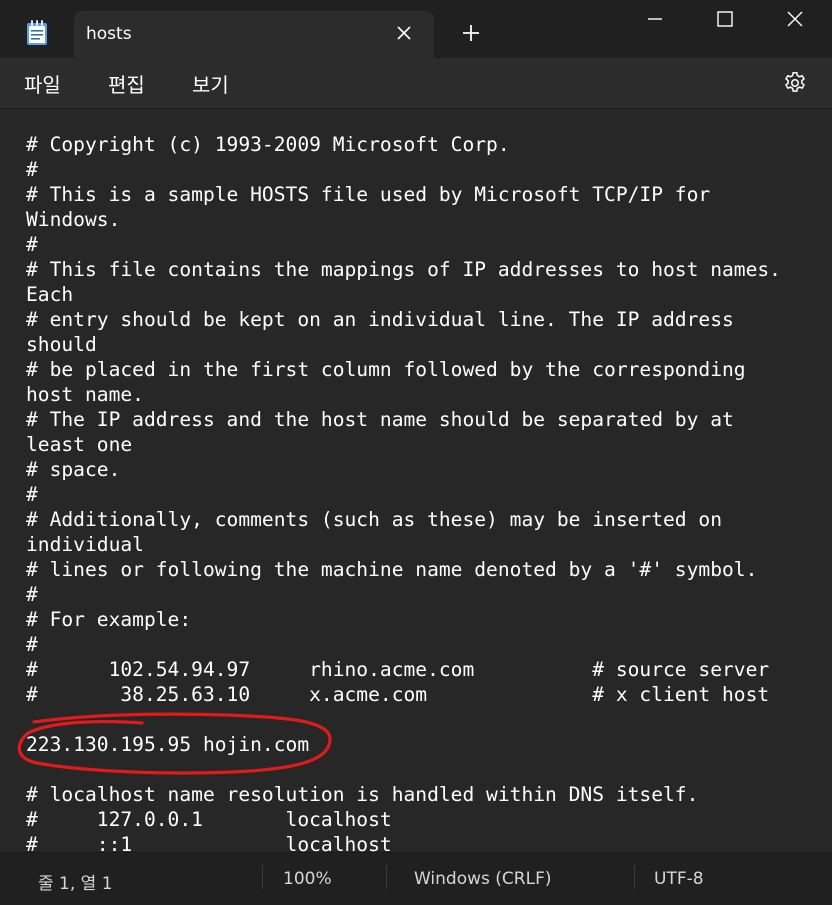 The image size is (832, 905). What do you see at coordinates (85, 394) in the screenshot?
I see `text-line: host name.` at bounding box center [85, 394].